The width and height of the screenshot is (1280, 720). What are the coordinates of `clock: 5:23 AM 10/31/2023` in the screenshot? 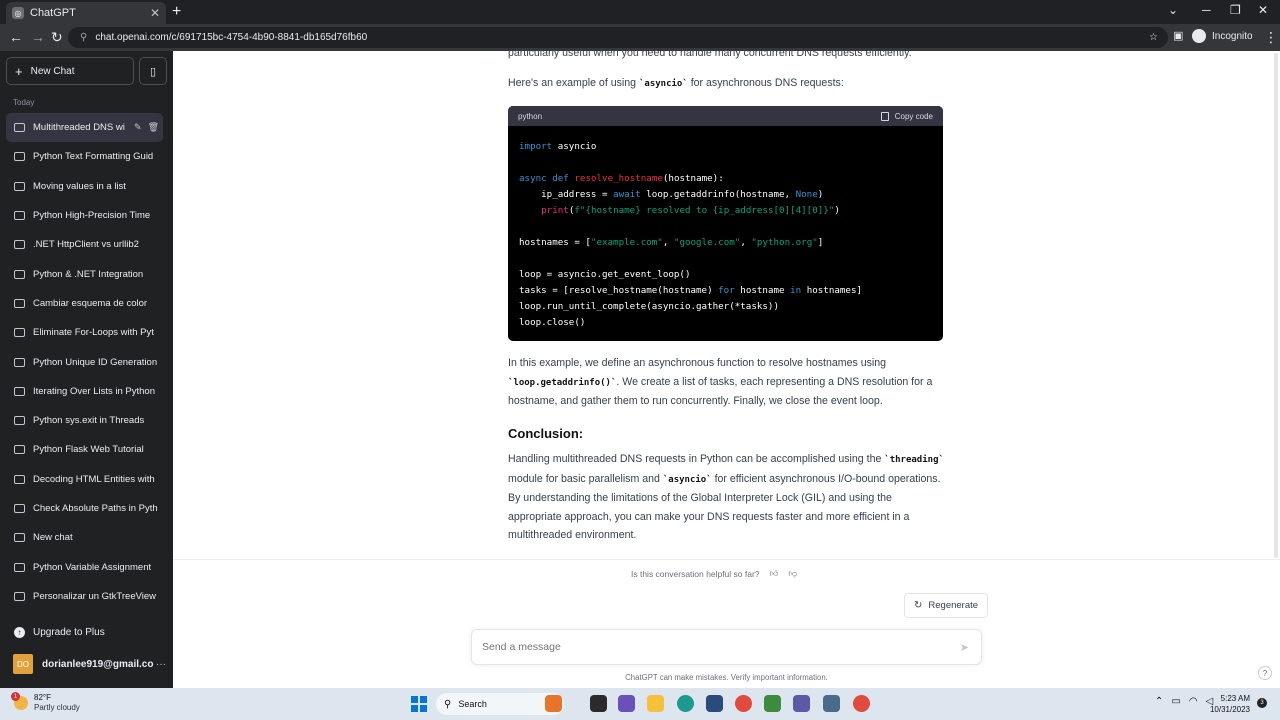 It's located at (1228, 704).